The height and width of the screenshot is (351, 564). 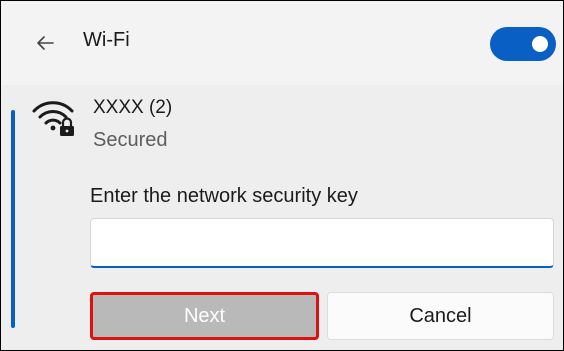 I want to click on selection-indicator, so click(x=13, y=219).